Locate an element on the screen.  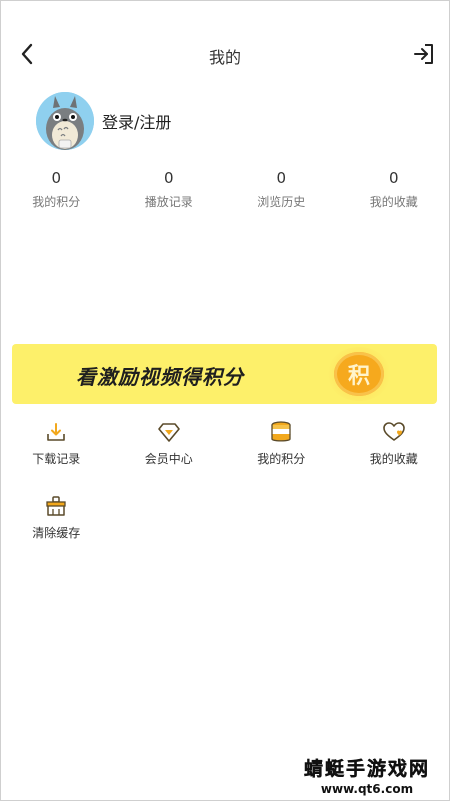
watermark-title: 蜻蜓手游戏网 is located at coordinates (366, 769).